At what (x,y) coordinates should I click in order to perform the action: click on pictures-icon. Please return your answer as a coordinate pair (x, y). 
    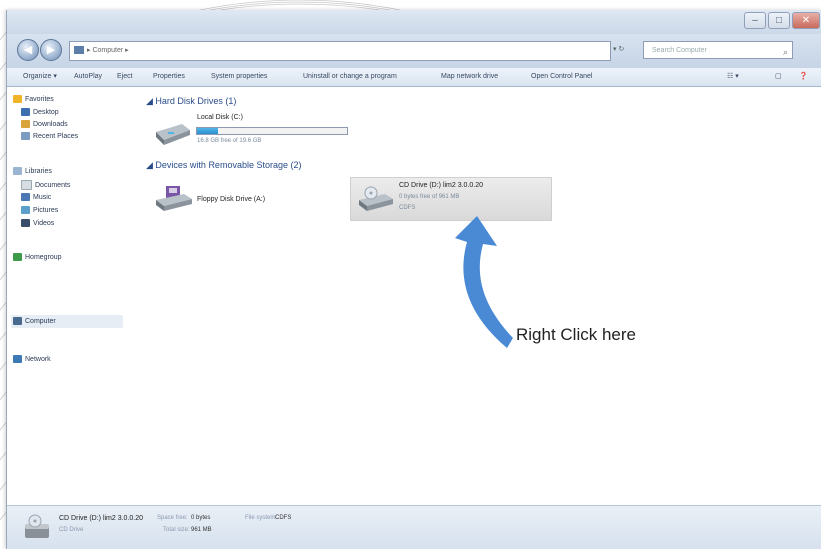
    Looking at the image, I should click on (25, 210).